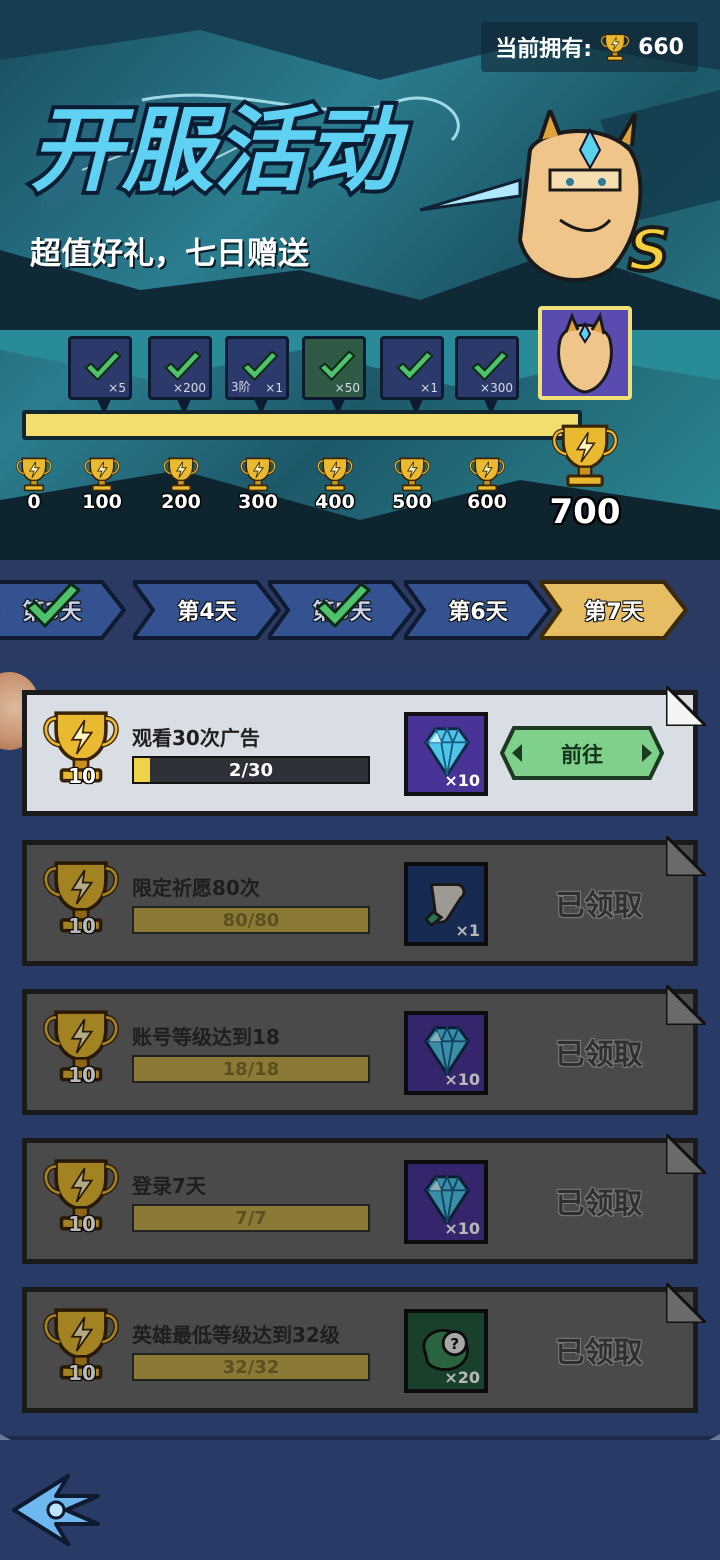  What do you see at coordinates (360, 903) in the screenshot?
I see `task-row: 10 限定祈愿80次 80/80 ×1 已领取` at bounding box center [360, 903].